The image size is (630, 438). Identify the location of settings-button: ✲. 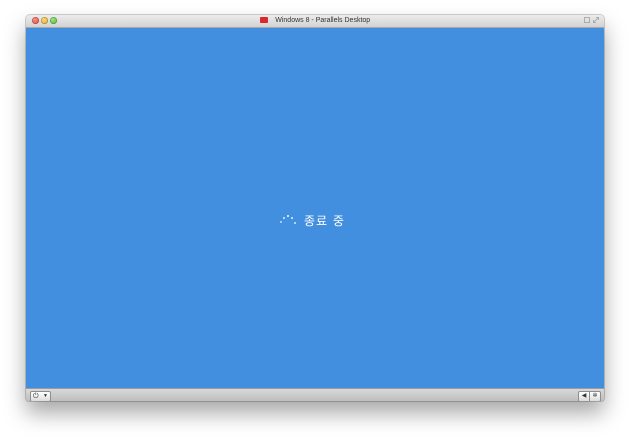
(595, 396).